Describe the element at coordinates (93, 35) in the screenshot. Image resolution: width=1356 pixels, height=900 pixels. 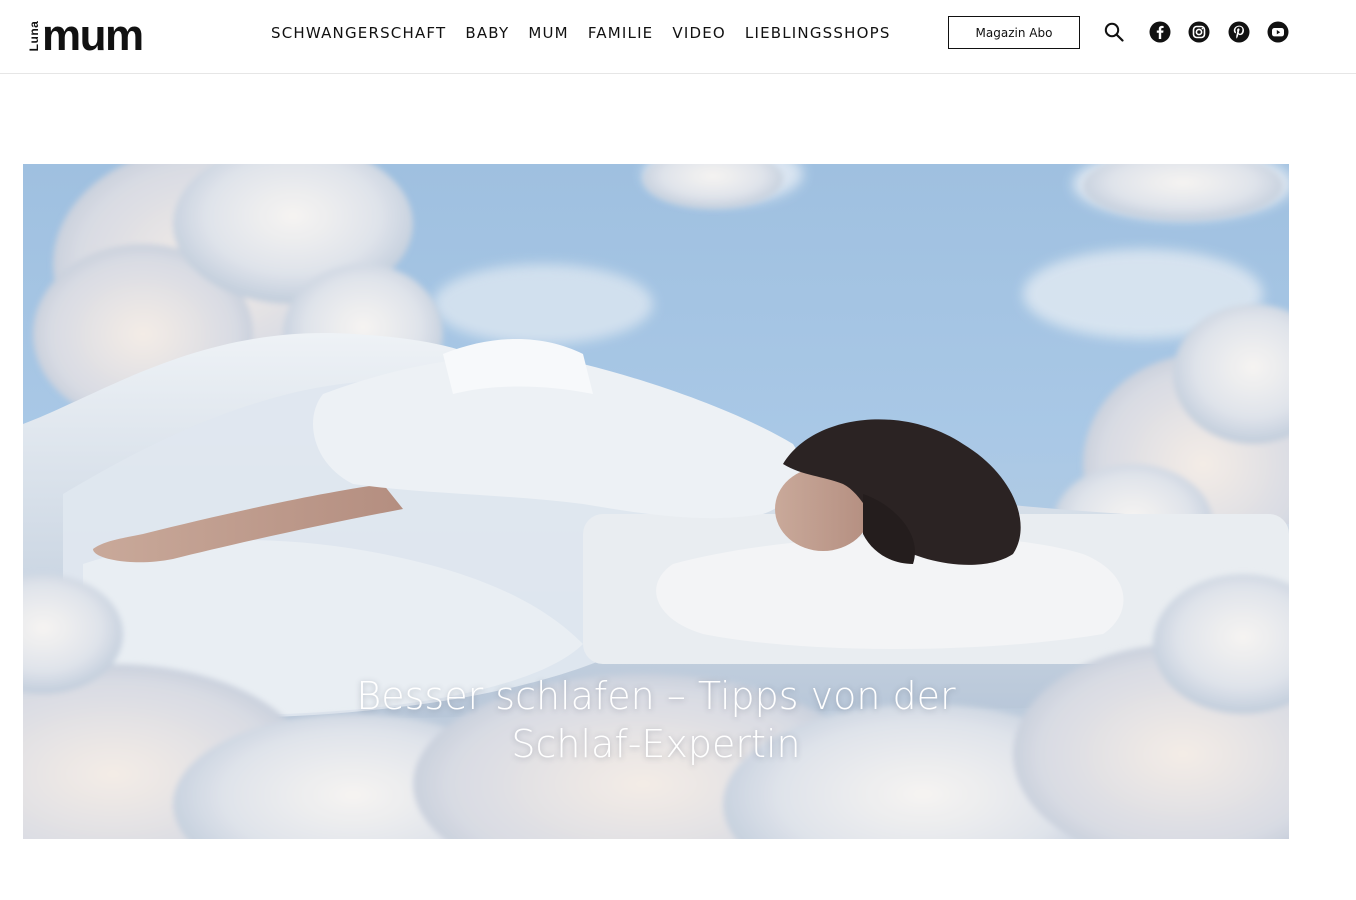
I see `logo-main-text: mum` at that location.